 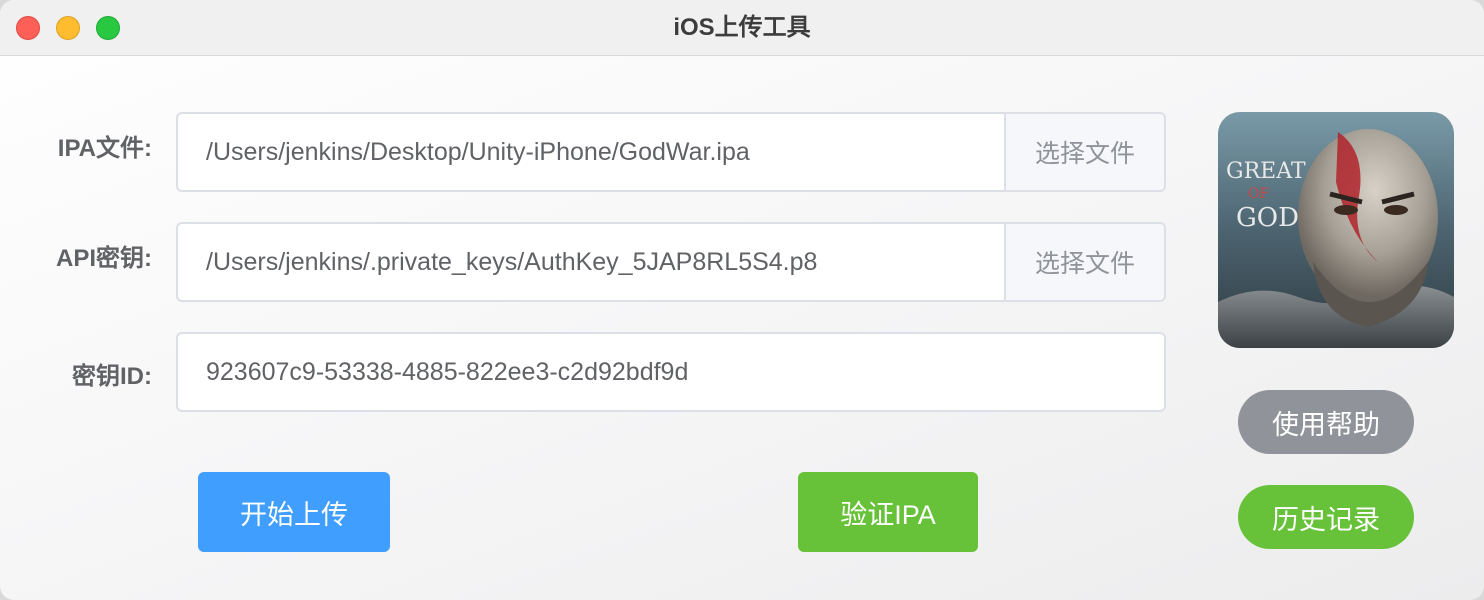 What do you see at coordinates (1326, 422) in the screenshot?
I see `help-button: 使用帮助` at bounding box center [1326, 422].